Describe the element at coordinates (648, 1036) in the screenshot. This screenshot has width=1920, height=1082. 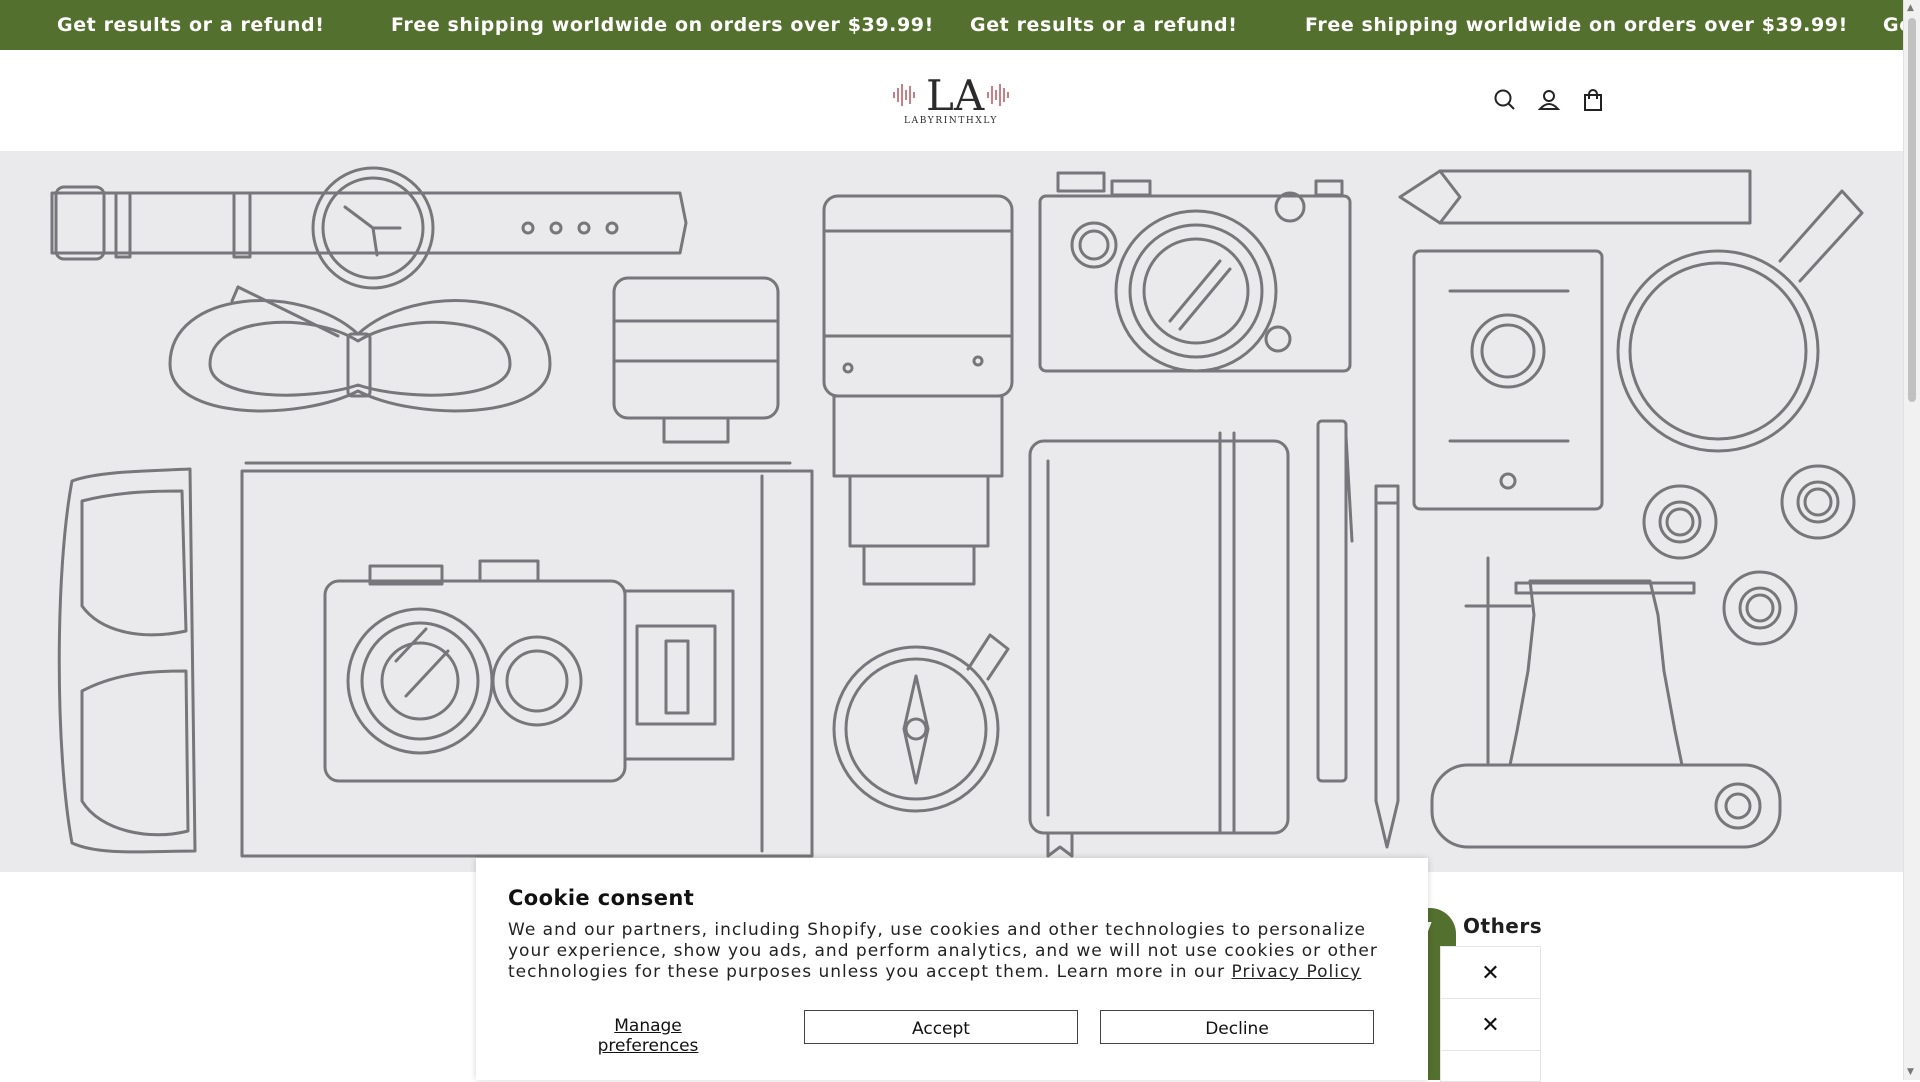
I see `manage-preferences-link: Manage preferences` at that location.